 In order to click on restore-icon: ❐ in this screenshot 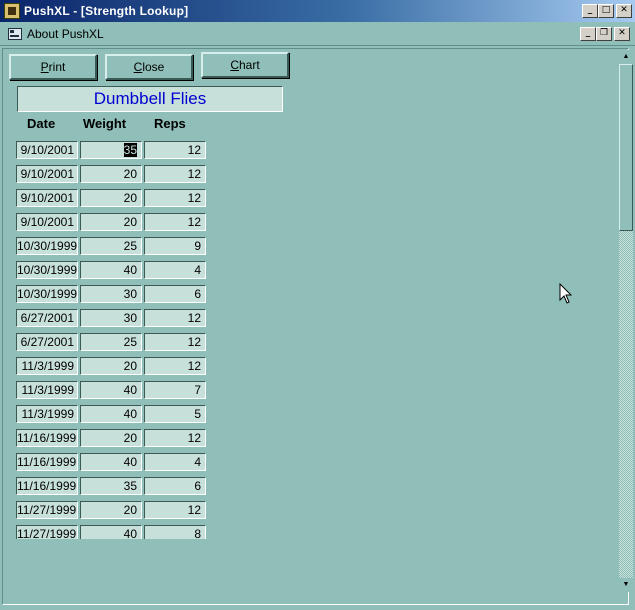, I will do `click(604, 34)`.